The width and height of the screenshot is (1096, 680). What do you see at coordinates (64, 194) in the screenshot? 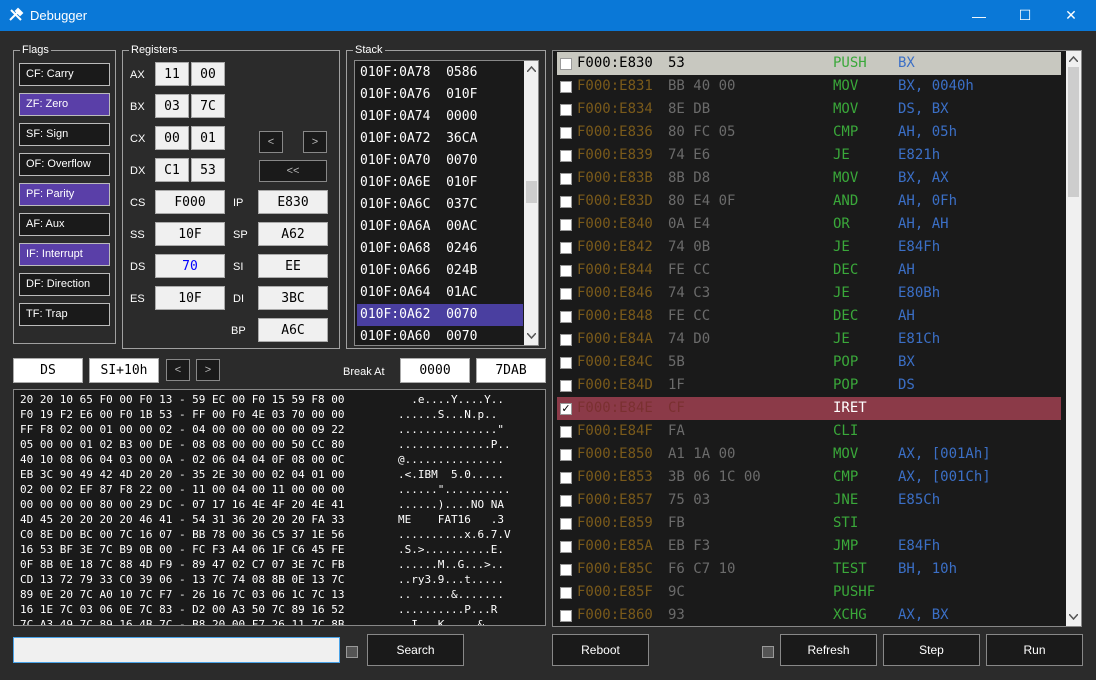
I see `flag-parity: PF: Parity` at bounding box center [64, 194].